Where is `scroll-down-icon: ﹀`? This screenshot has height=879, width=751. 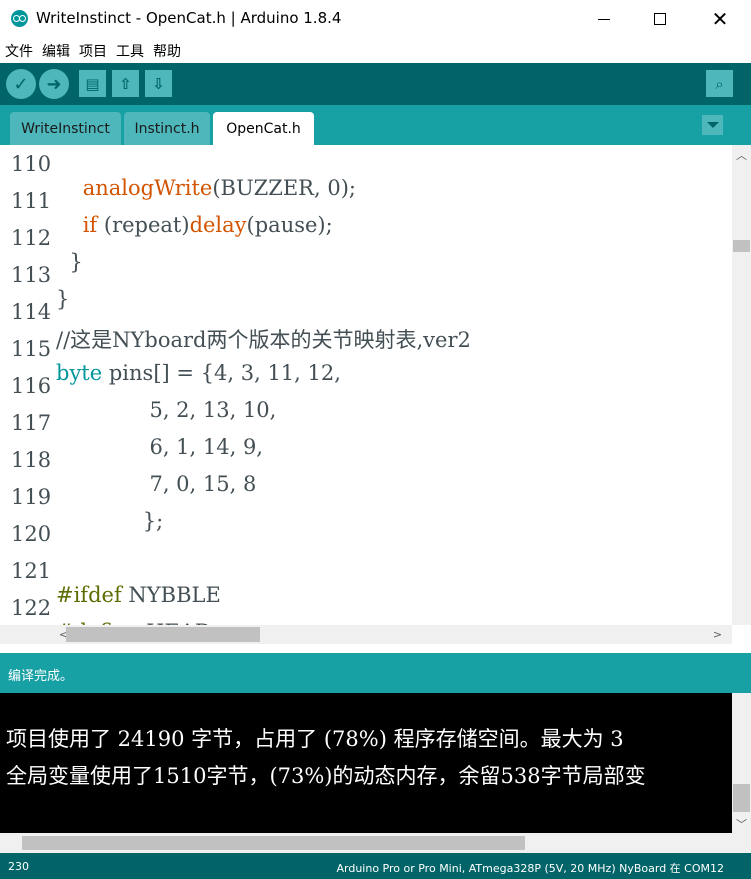 scroll-down-icon: ﹀ is located at coordinates (741, 823).